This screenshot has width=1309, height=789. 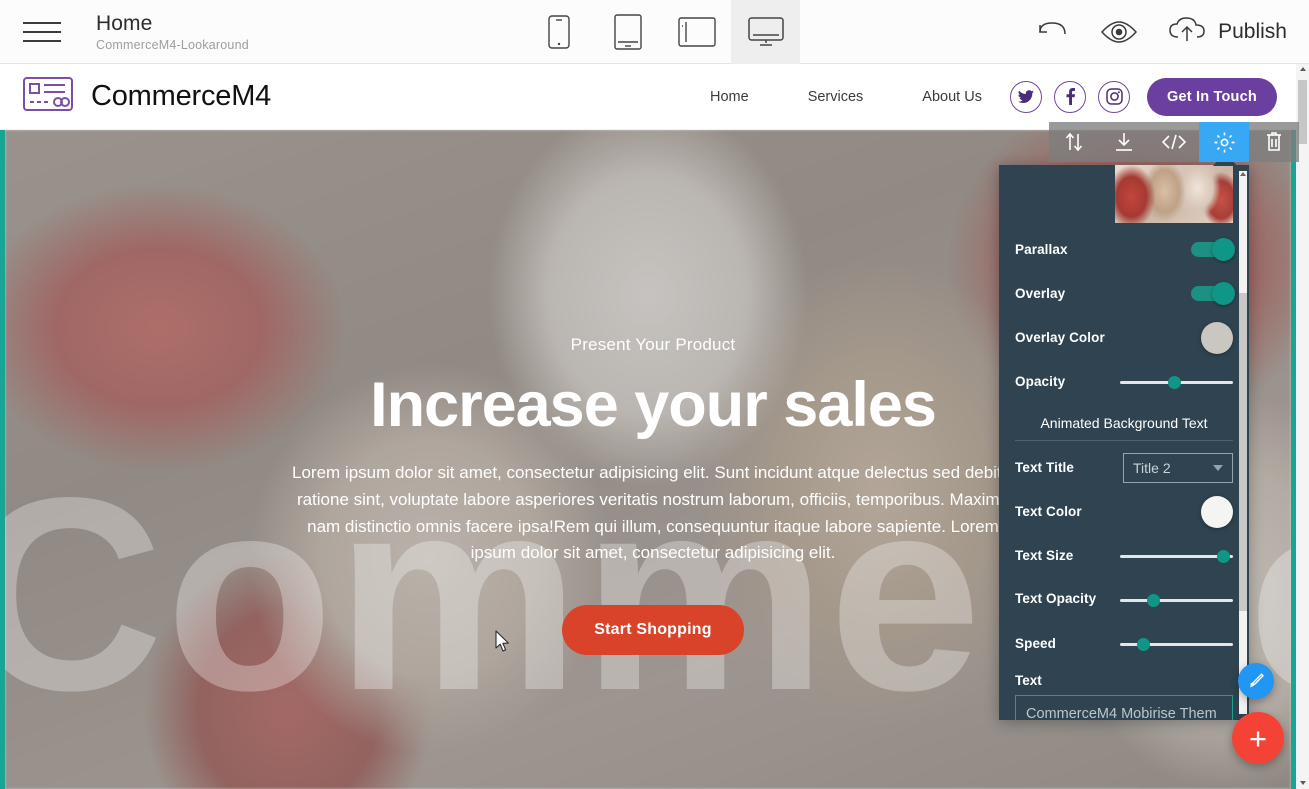 What do you see at coordinates (1124, 337) in the screenshot?
I see `overlay-color-row: Overlay Color` at bounding box center [1124, 337].